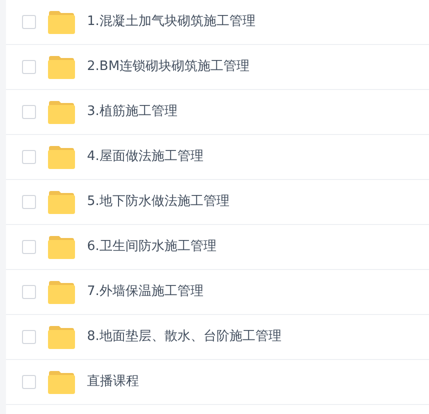 This screenshot has width=429, height=414. What do you see at coordinates (151, 247) in the screenshot?
I see `folder-name: 6.卫生间防水施工管理` at bounding box center [151, 247].